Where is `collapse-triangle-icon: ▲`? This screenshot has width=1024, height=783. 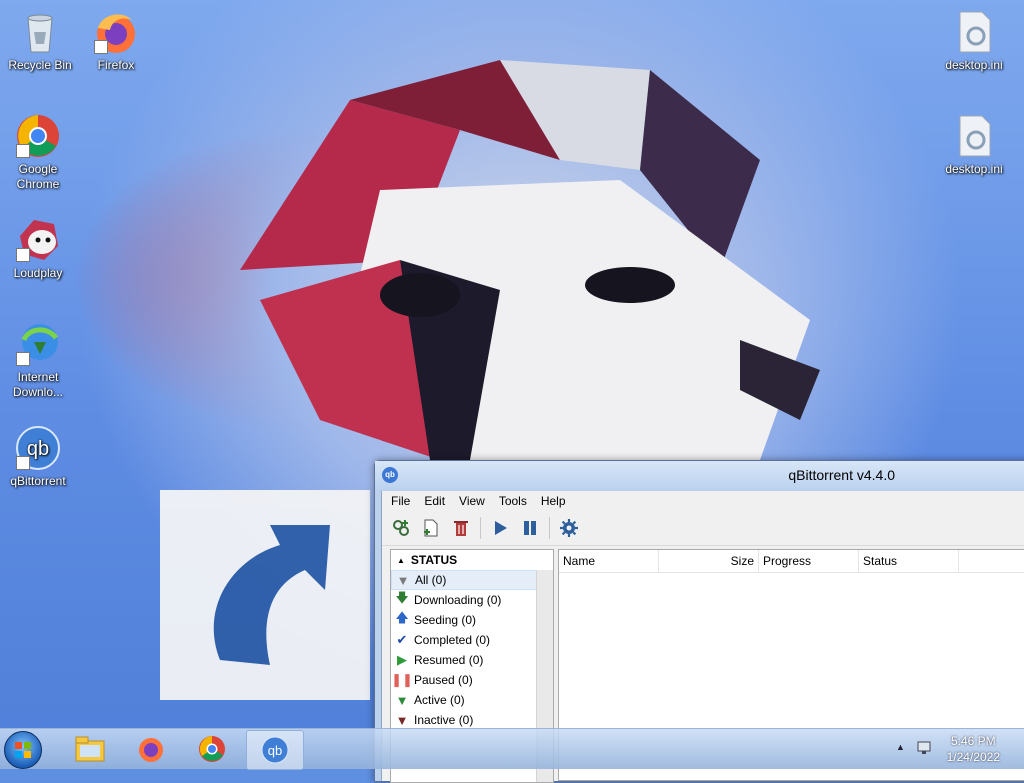 collapse-triangle-icon: ▲ is located at coordinates (401, 560).